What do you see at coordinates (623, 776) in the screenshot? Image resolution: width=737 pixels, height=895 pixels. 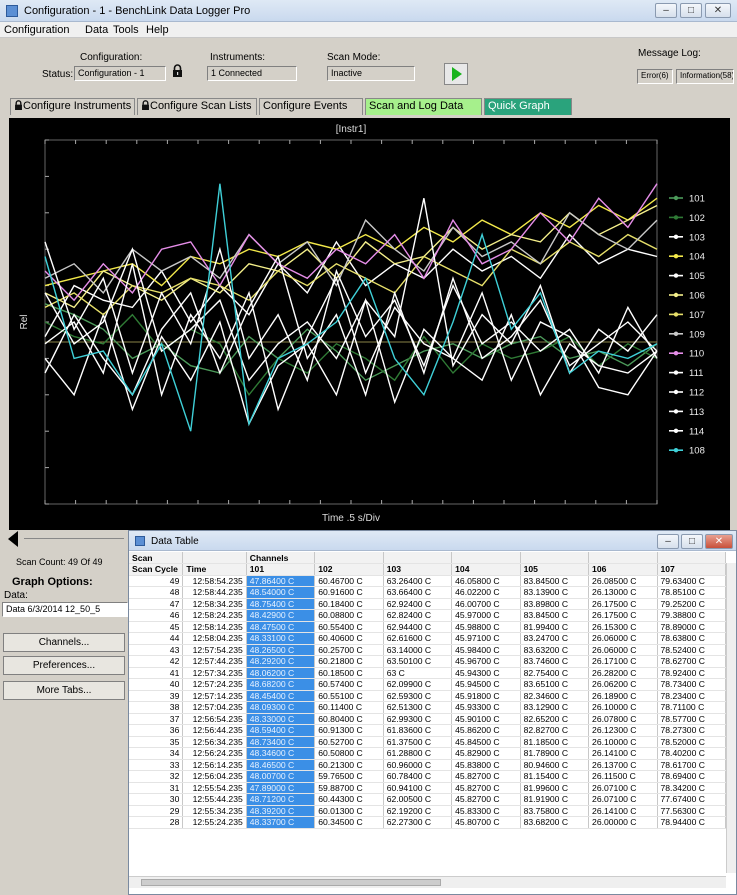 I see `table-cell: 26.11500 C` at bounding box center [623, 776].